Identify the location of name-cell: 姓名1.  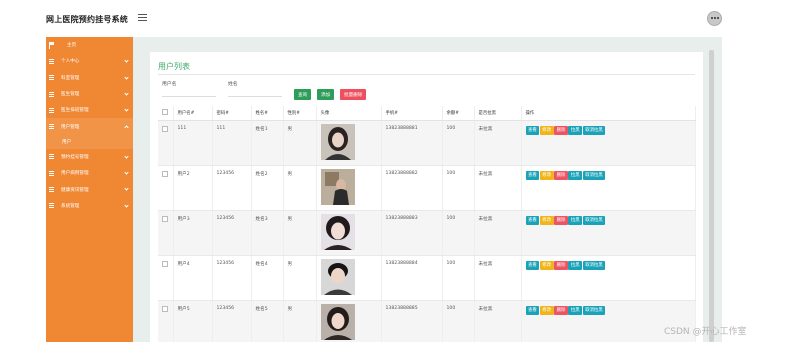
(267, 143).